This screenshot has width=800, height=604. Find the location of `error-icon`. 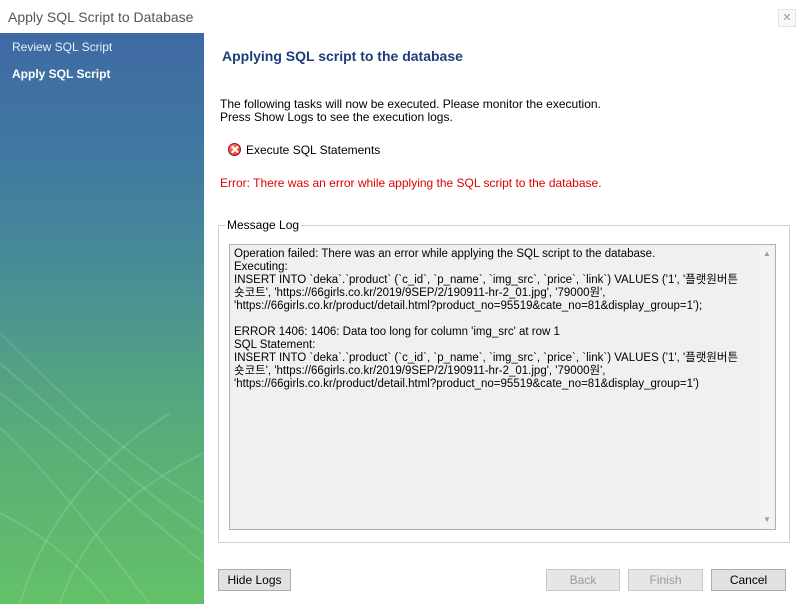

error-icon is located at coordinates (234, 149).